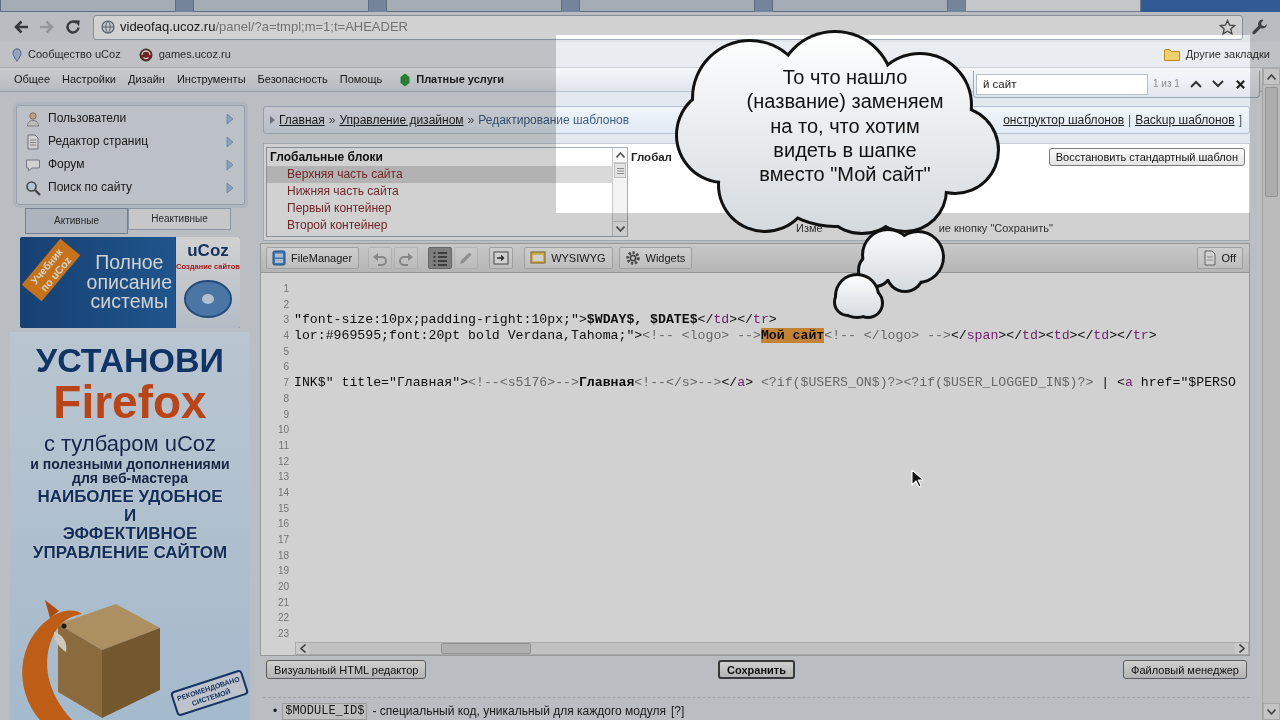  I want to click on hint-text: Изме, so click(809, 228).